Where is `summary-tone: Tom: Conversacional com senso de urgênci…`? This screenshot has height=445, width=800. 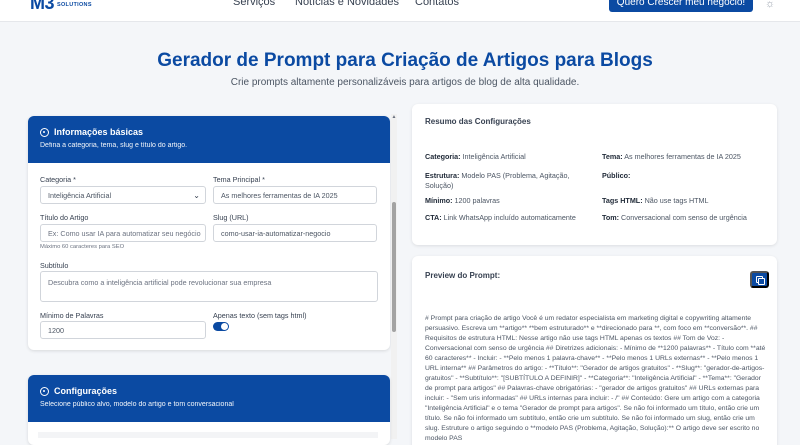 summary-tone: Tom: Conversacional com senso de urgênci… is located at coordinates (687, 218).